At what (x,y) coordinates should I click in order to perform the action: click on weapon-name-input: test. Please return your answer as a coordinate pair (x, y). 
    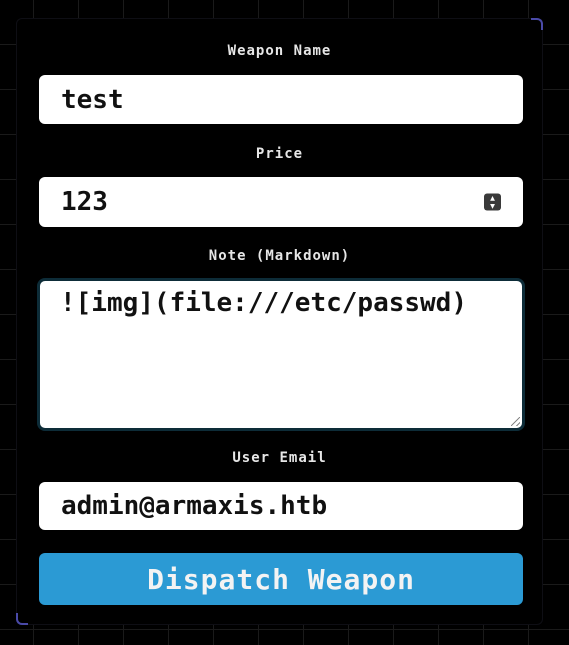
    Looking at the image, I should click on (281, 99).